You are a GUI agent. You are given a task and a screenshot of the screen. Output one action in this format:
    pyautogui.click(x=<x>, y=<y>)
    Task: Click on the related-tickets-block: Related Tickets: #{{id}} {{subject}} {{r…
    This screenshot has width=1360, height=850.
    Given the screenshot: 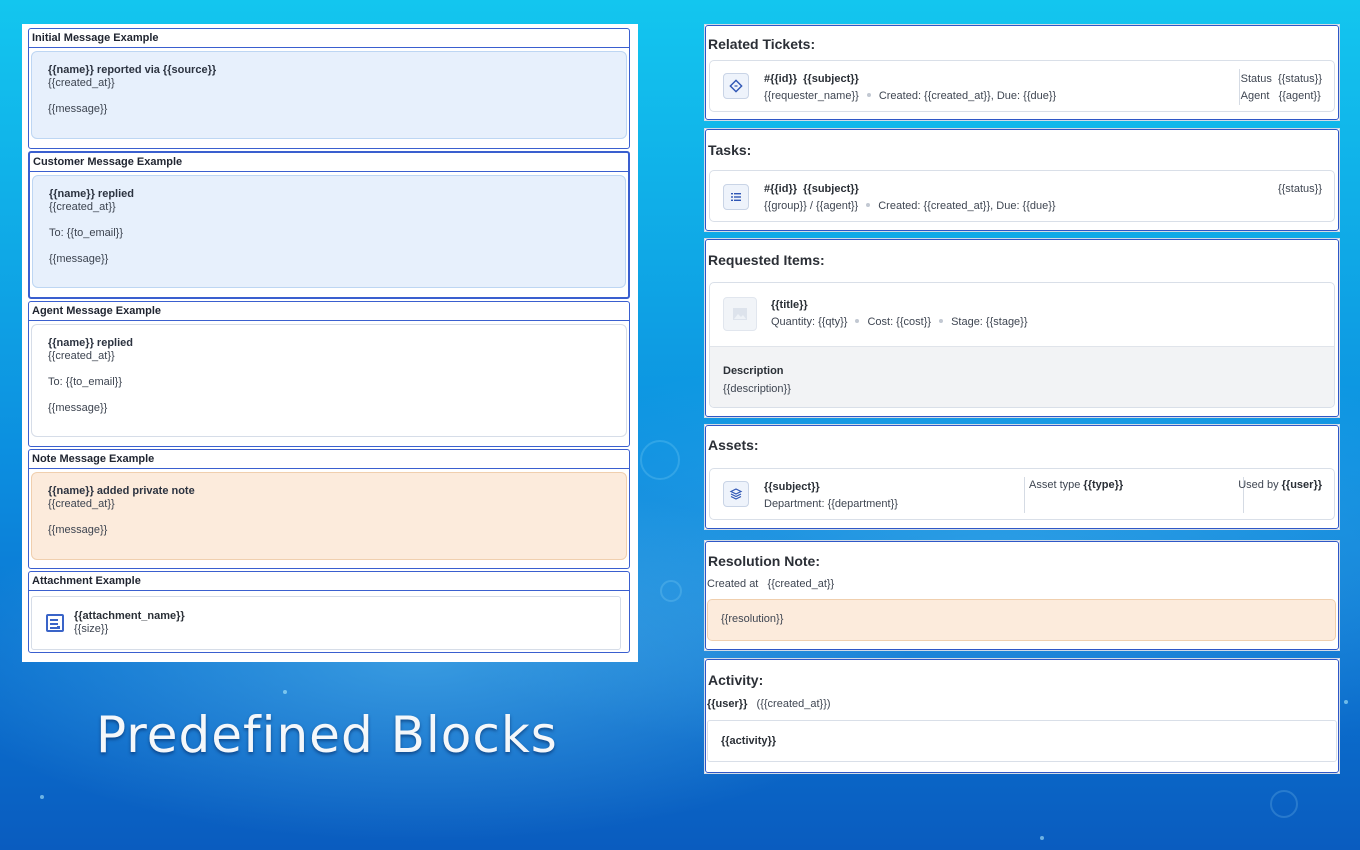 What is the action you would take?
    pyautogui.click(x=1022, y=72)
    